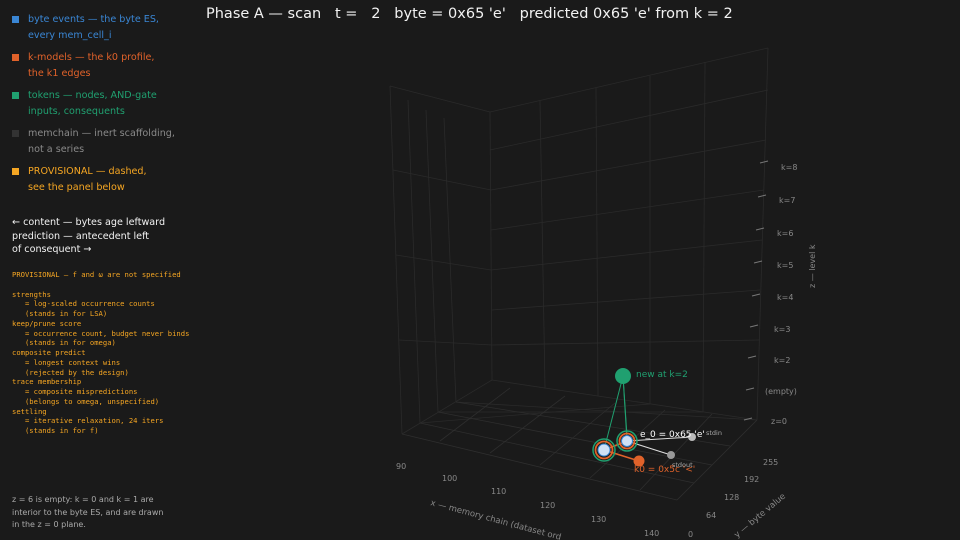 The image size is (960, 540). Describe the element at coordinates (662, 375) in the screenshot. I see `new-node-label: new at k=2` at that location.